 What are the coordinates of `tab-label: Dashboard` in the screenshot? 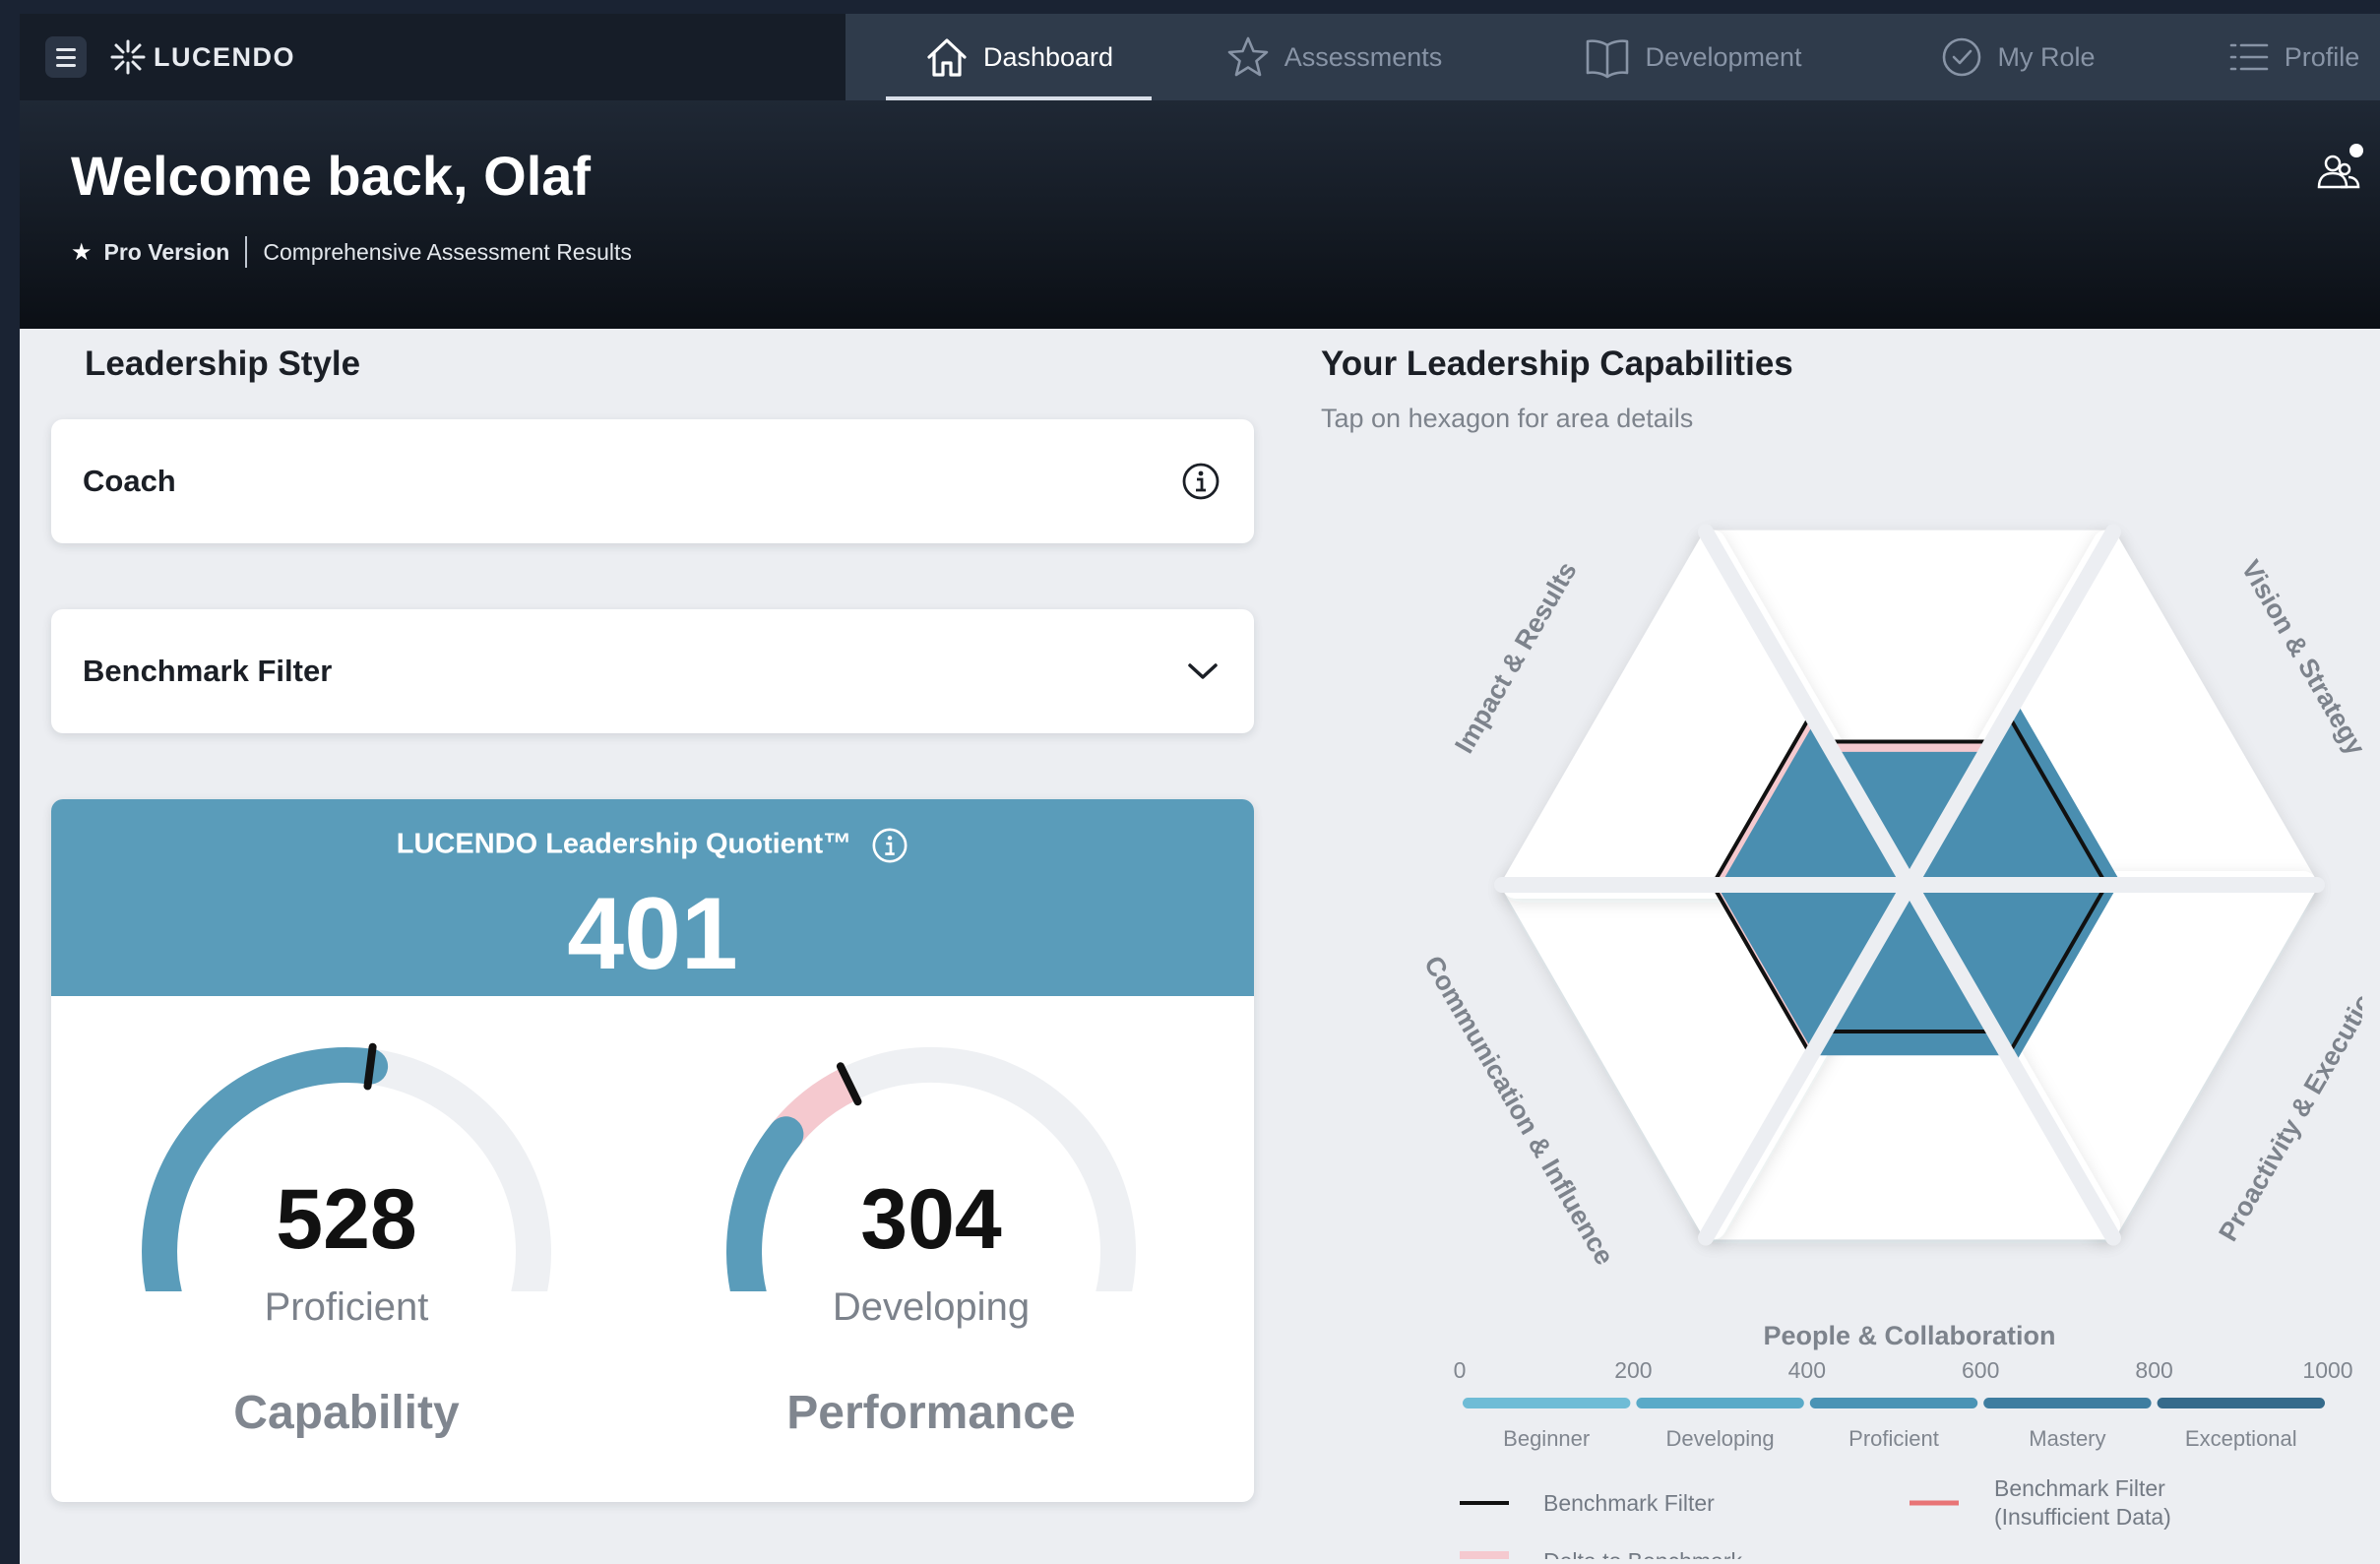 It's located at (1048, 56).